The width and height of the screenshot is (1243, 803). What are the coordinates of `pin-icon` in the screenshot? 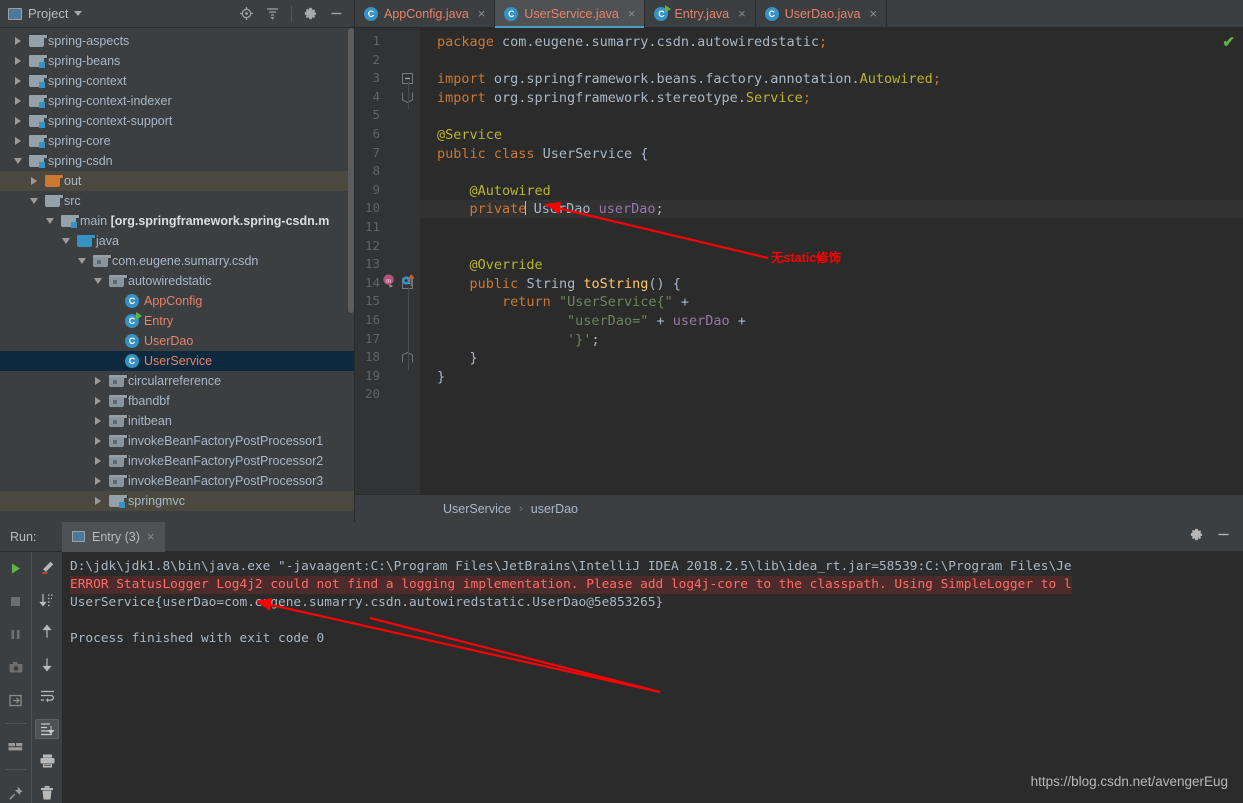 It's located at (16, 792).